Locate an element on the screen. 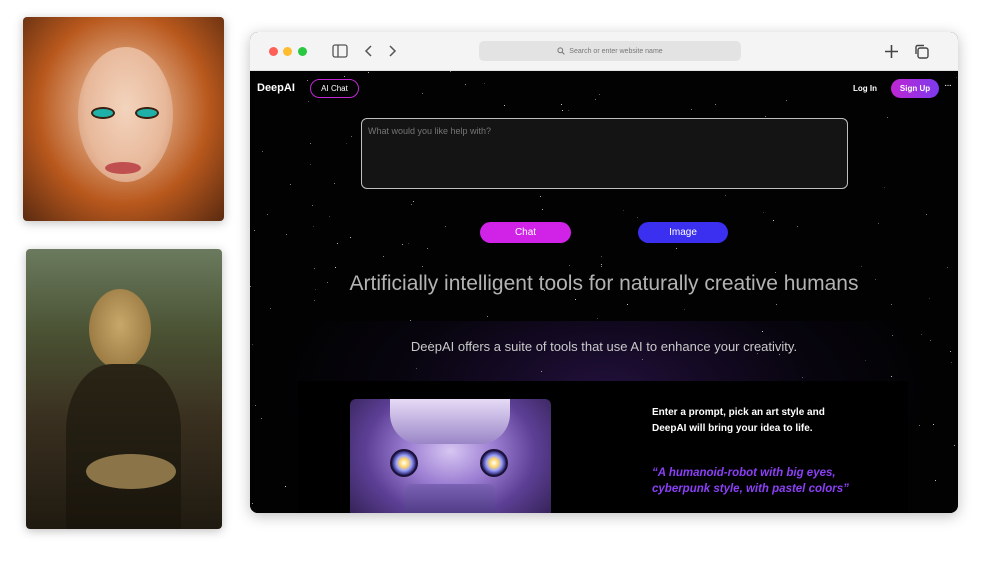  tabs-icon is located at coordinates (921, 53).